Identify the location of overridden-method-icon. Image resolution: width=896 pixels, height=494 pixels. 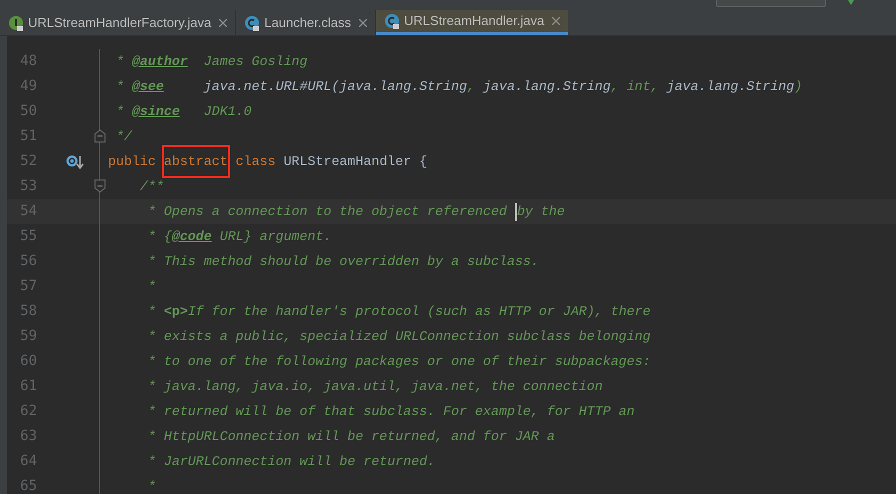
(75, 162).